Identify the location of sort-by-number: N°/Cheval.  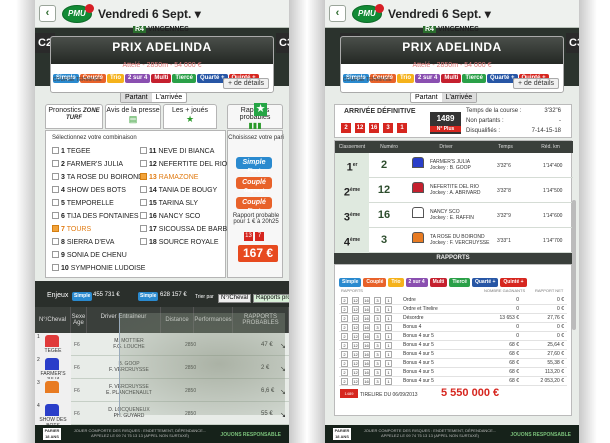
(235, 298).